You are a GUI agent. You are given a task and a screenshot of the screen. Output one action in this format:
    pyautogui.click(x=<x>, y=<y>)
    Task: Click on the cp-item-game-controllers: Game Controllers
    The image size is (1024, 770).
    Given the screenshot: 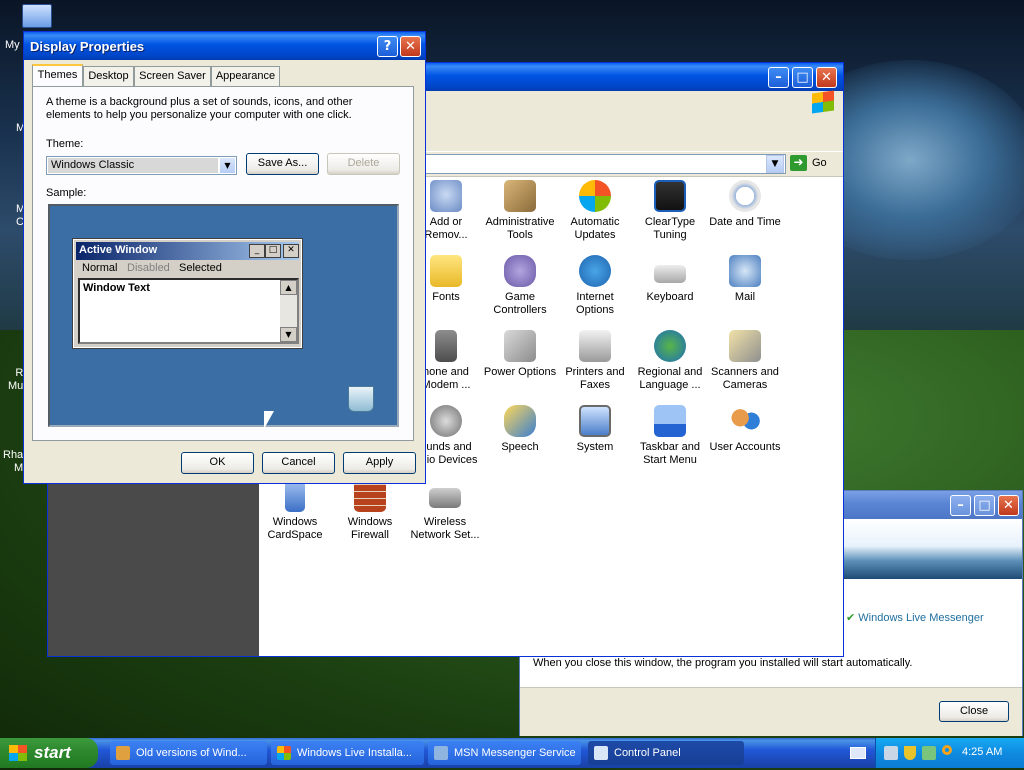 What is the action you would take?
    pyautogui.click(x=520, y=286)
    